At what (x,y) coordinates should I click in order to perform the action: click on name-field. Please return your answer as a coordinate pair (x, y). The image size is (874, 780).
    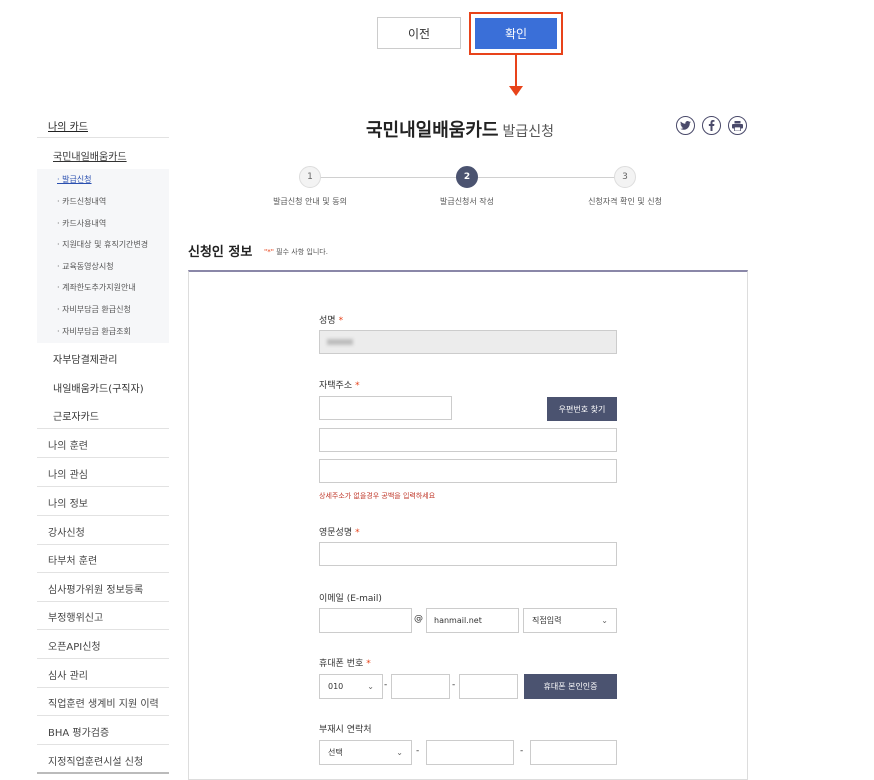
    Looking at the image, I should click on (468, 342).